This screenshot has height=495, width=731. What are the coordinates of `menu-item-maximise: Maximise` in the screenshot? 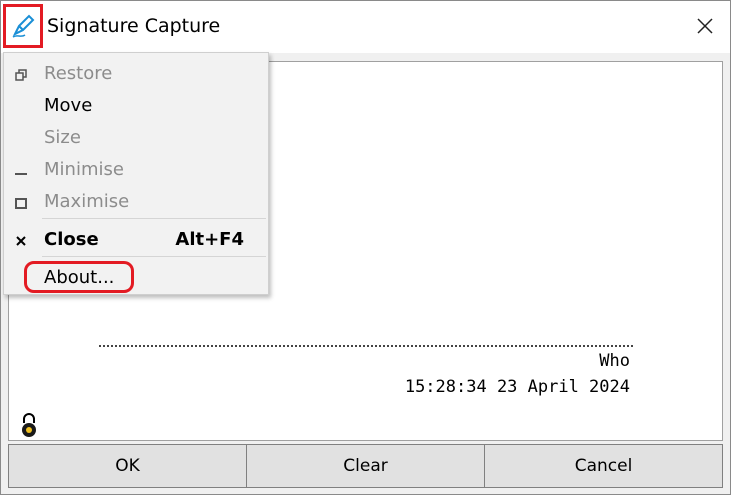 It's located at (136, 202).